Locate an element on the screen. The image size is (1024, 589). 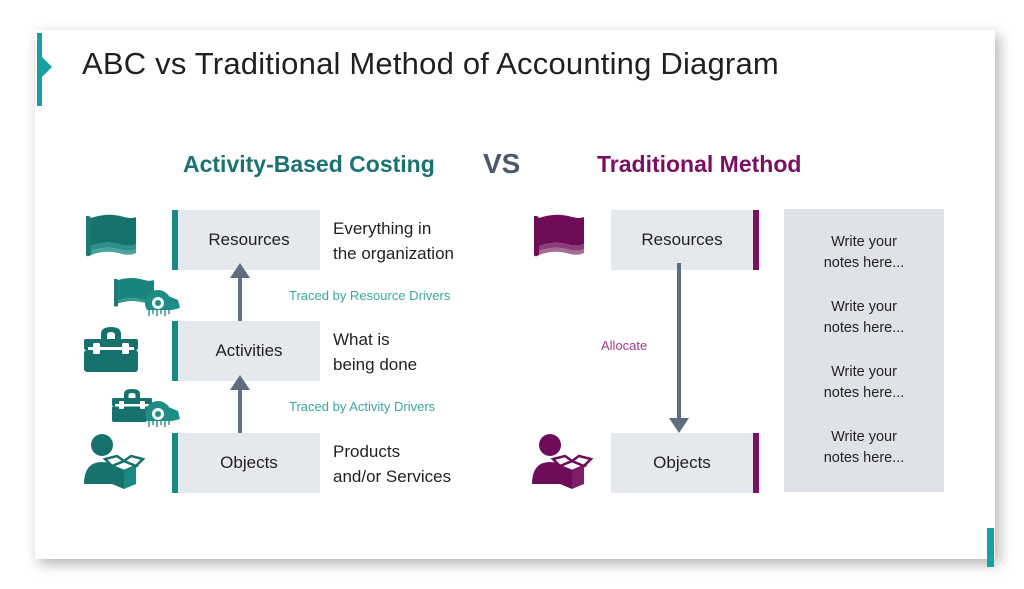
abc-box-resources: Resources is located at coordinates (246, 240).